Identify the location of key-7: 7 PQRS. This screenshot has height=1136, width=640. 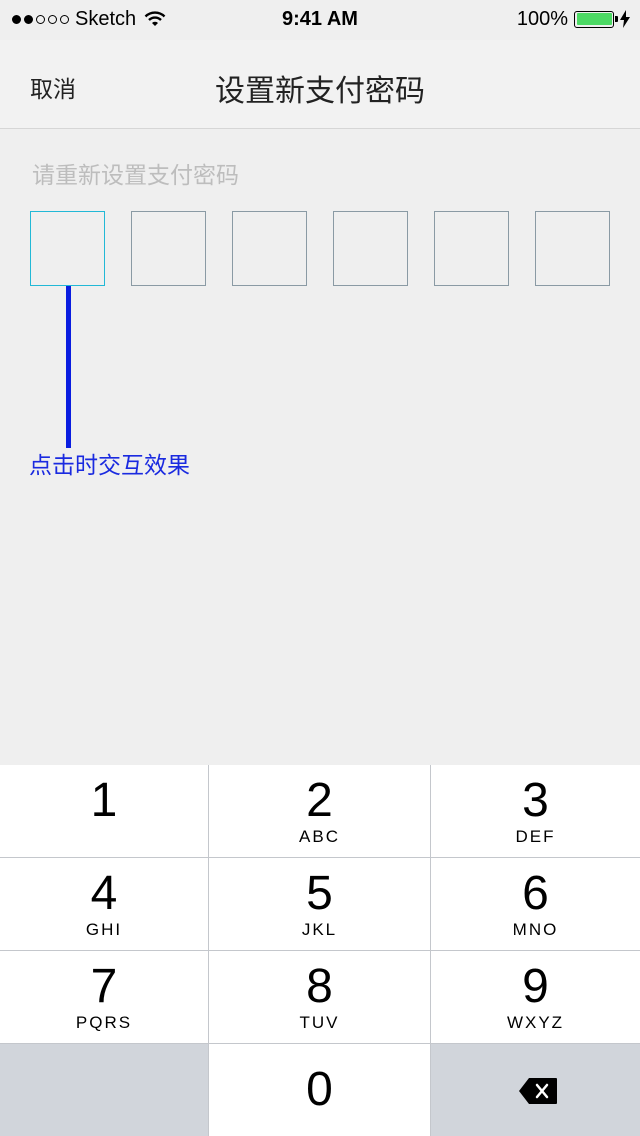
(104, 997).